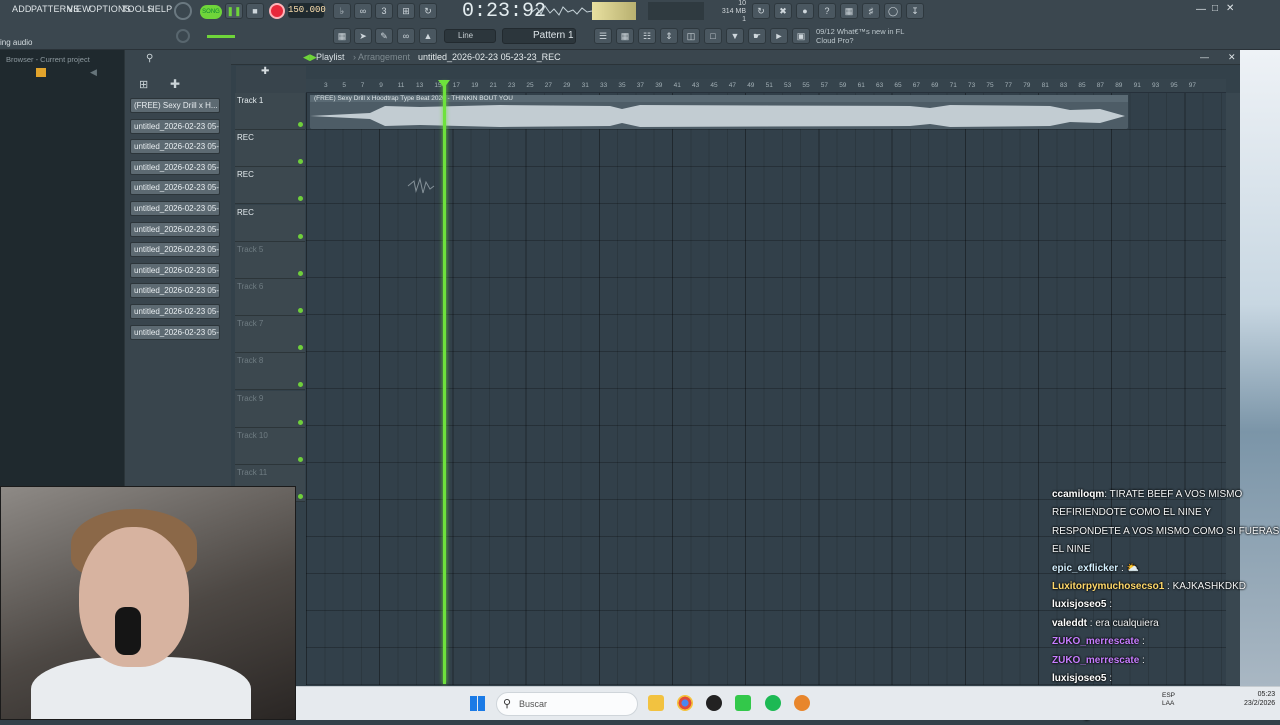  What do you see at coordinates (183, 11) in the screenshot?
I see `master-pitch-knob` at bounding box center [183, 11].